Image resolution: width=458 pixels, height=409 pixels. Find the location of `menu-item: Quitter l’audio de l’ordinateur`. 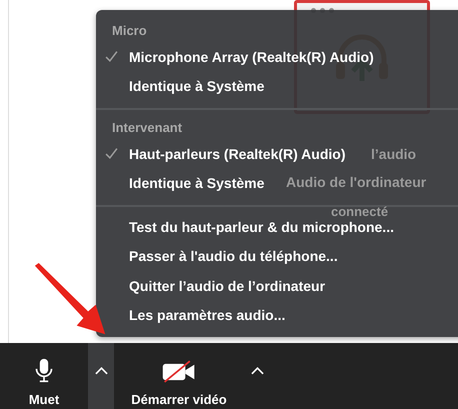

menu-item: Quitter l’audio de l’ordinateur is located at coordinates (227, 286).